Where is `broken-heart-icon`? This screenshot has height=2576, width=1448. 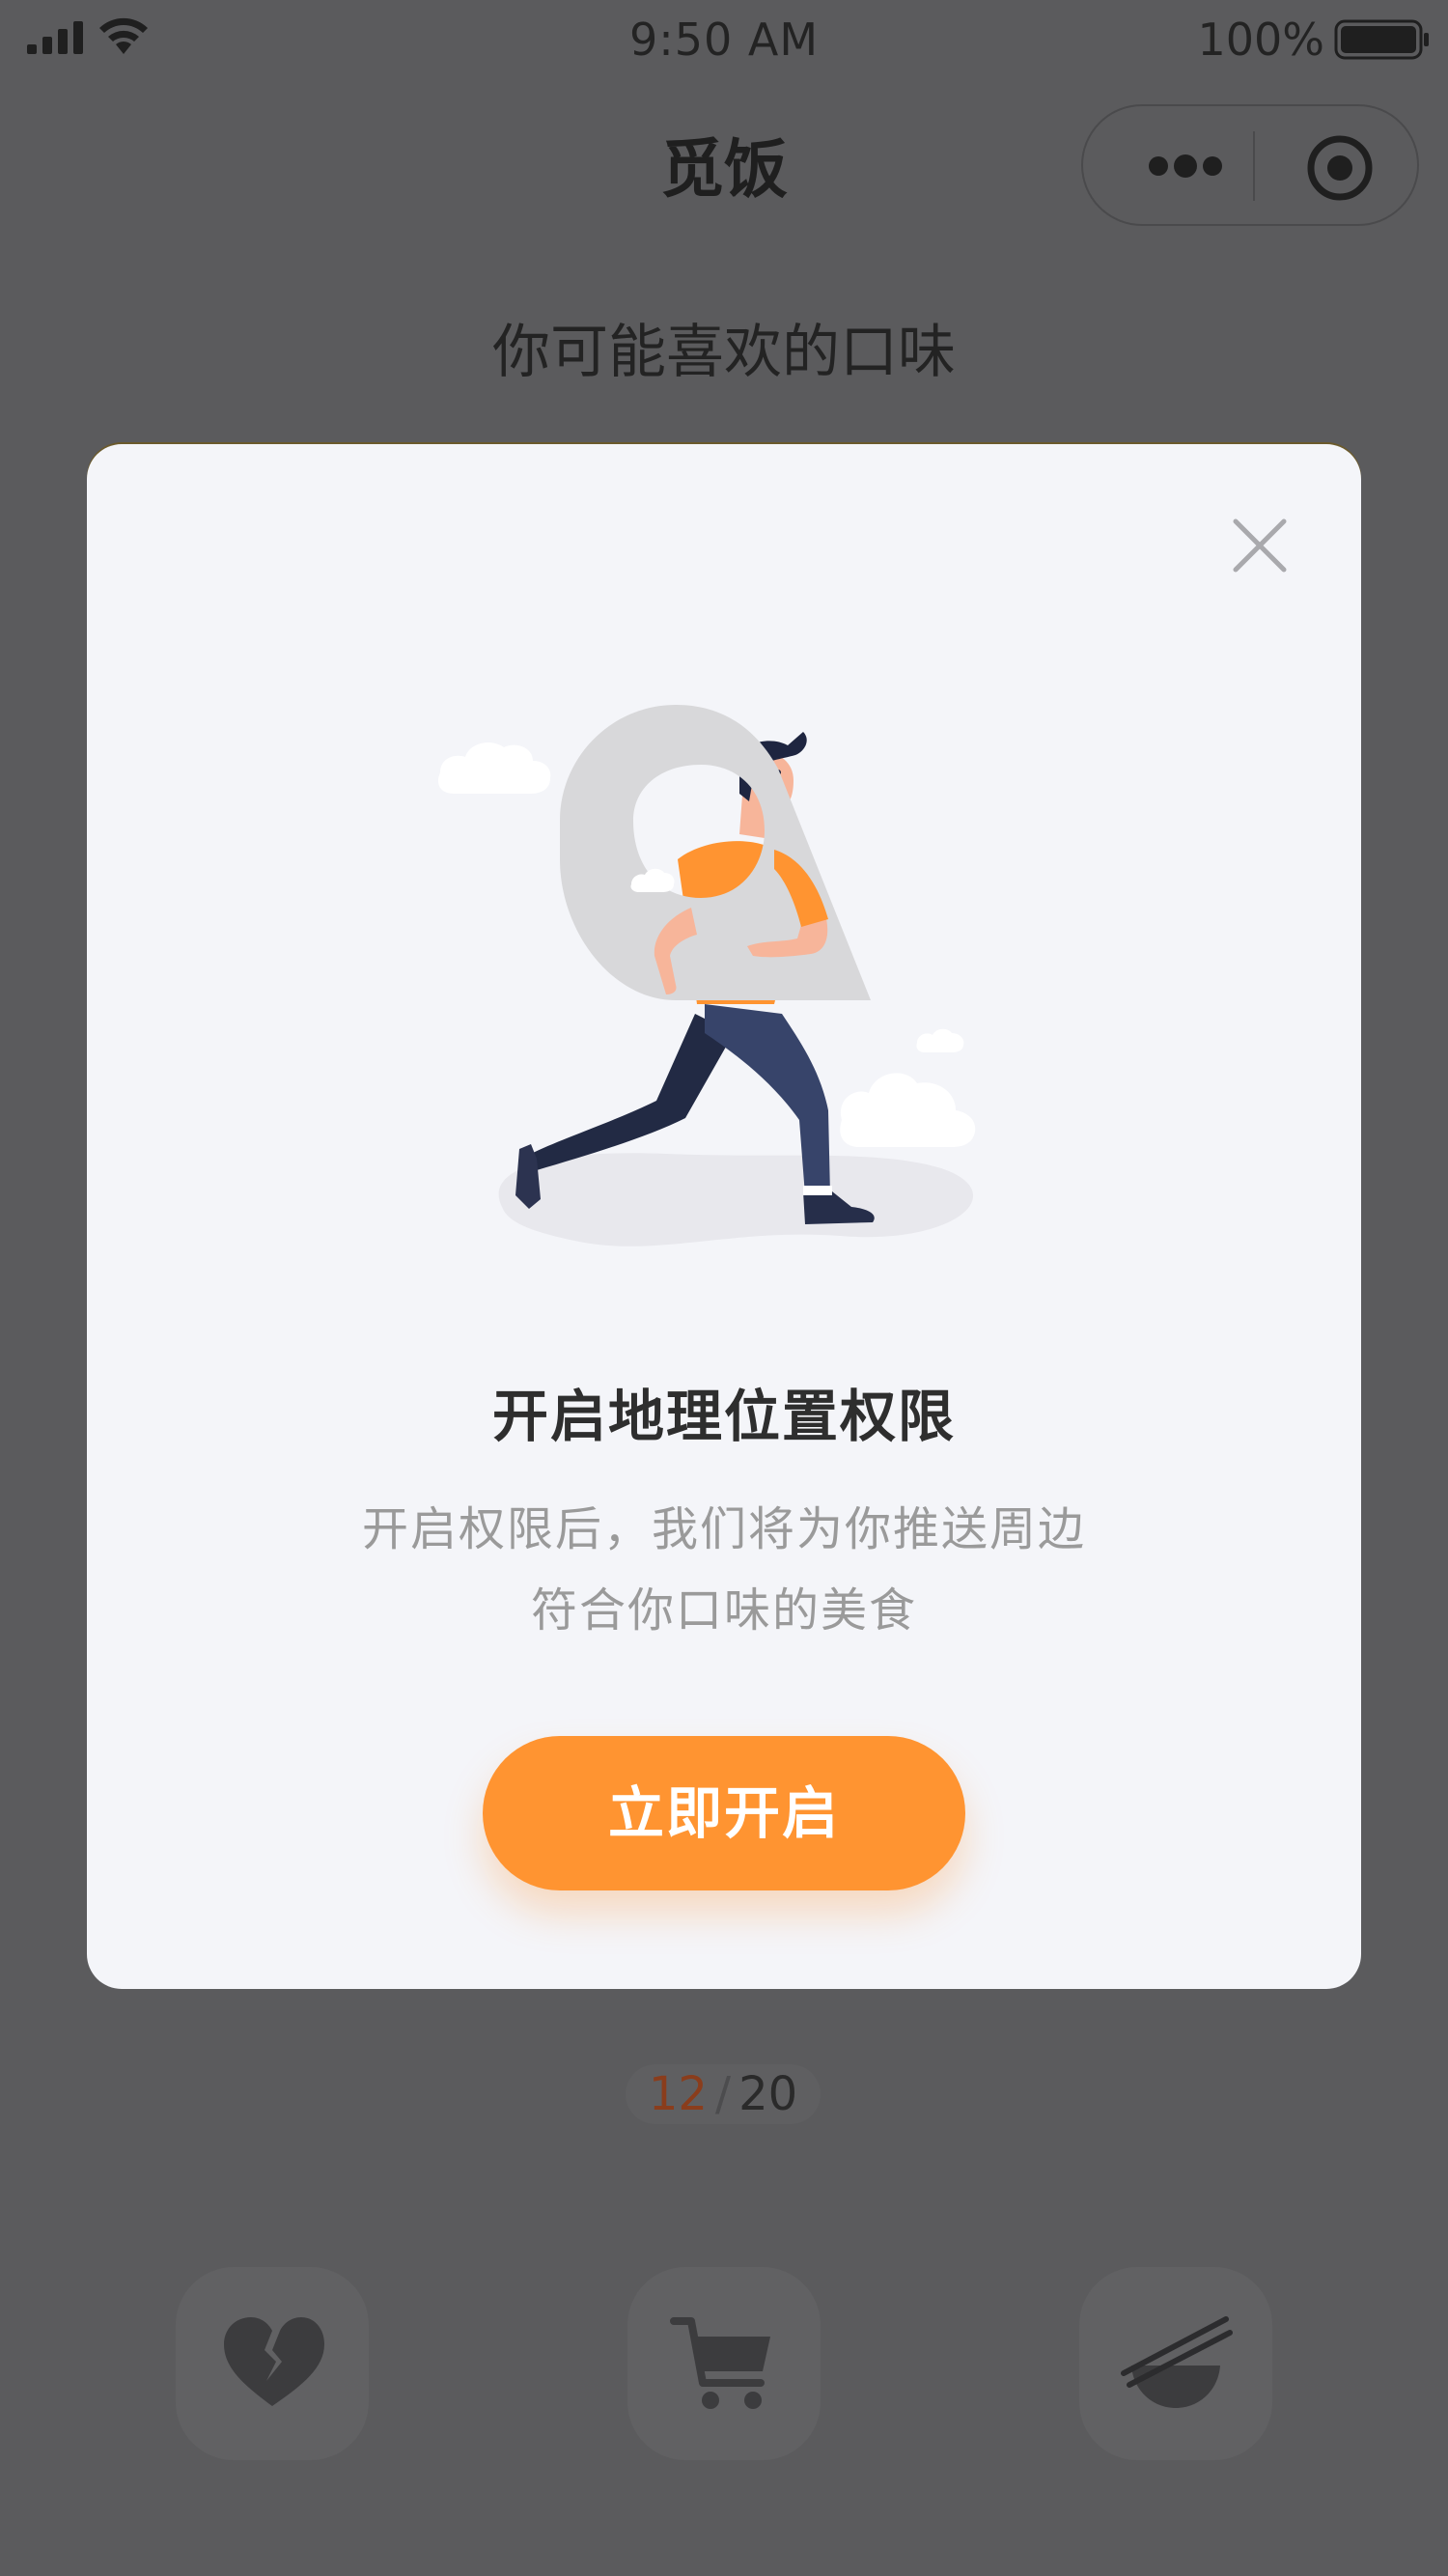 broken-heart-icon is located at coordinates (274, 2361).